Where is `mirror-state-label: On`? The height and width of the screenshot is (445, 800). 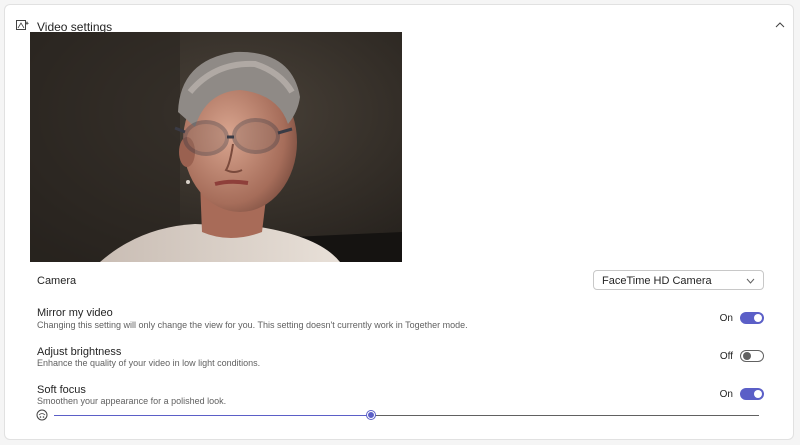
mirror-state-label: On is located at coordinates (726, 318).